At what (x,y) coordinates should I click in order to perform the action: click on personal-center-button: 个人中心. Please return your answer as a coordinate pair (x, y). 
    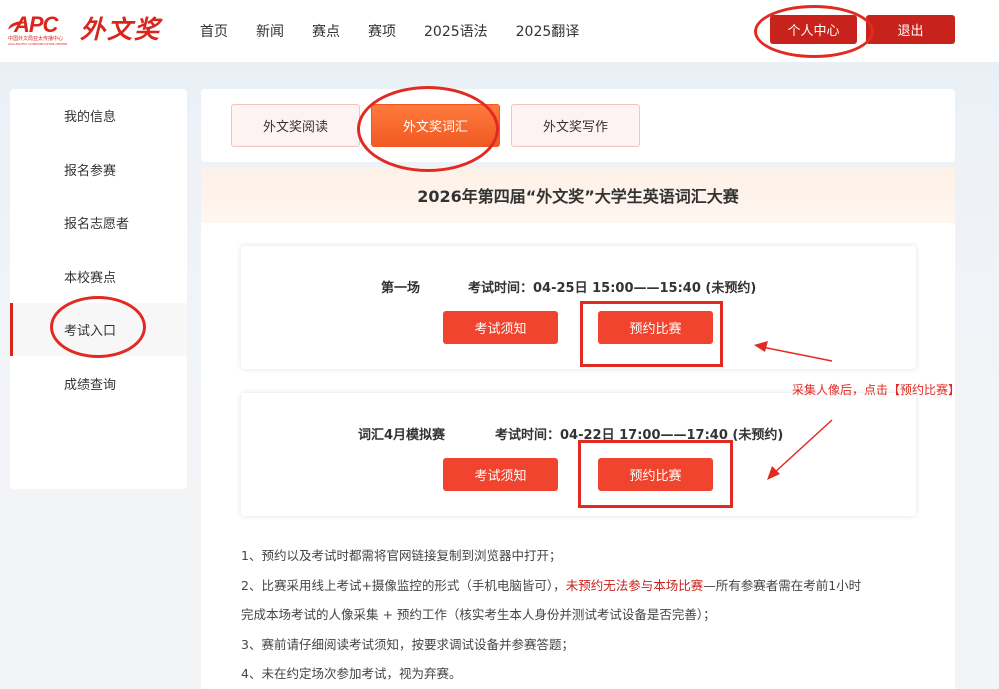
    Looking at the image, I should click on (813, 29).